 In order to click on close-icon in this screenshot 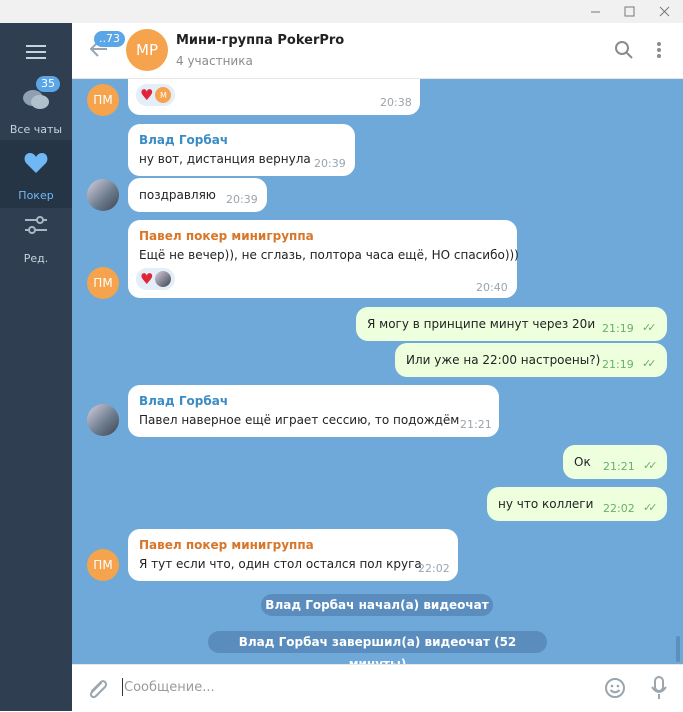, I will do `click(664, 11)`.